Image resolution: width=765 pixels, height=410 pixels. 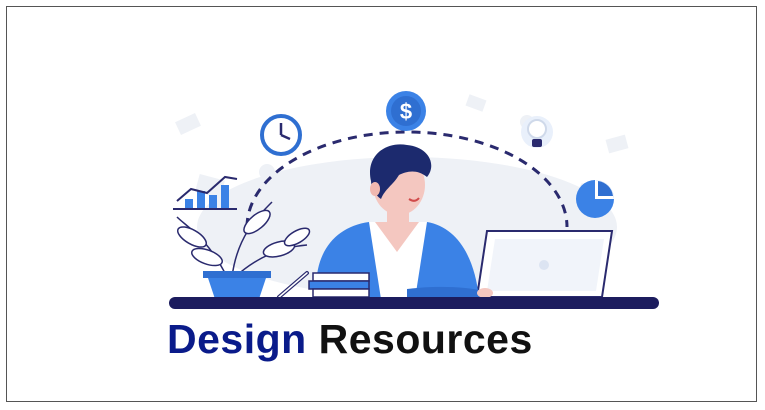 What do you see at coordinates (537, 132) in the screenshot?
I see `lightbulb-icon` at bounding box center [537, 132].